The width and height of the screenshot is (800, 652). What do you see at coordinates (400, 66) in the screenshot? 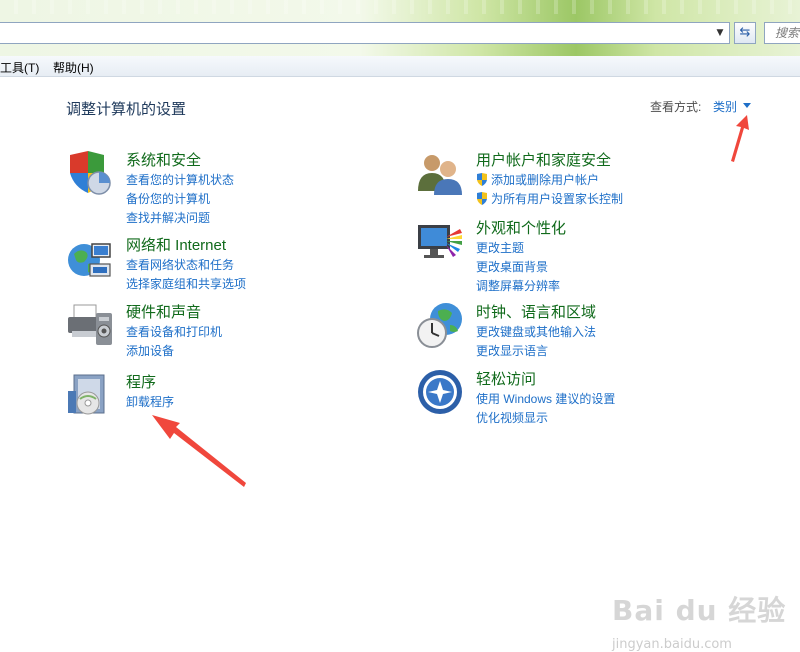
I see `menu-bar: 工具(T) 帮助(H)` at bounding box center [400, 66].